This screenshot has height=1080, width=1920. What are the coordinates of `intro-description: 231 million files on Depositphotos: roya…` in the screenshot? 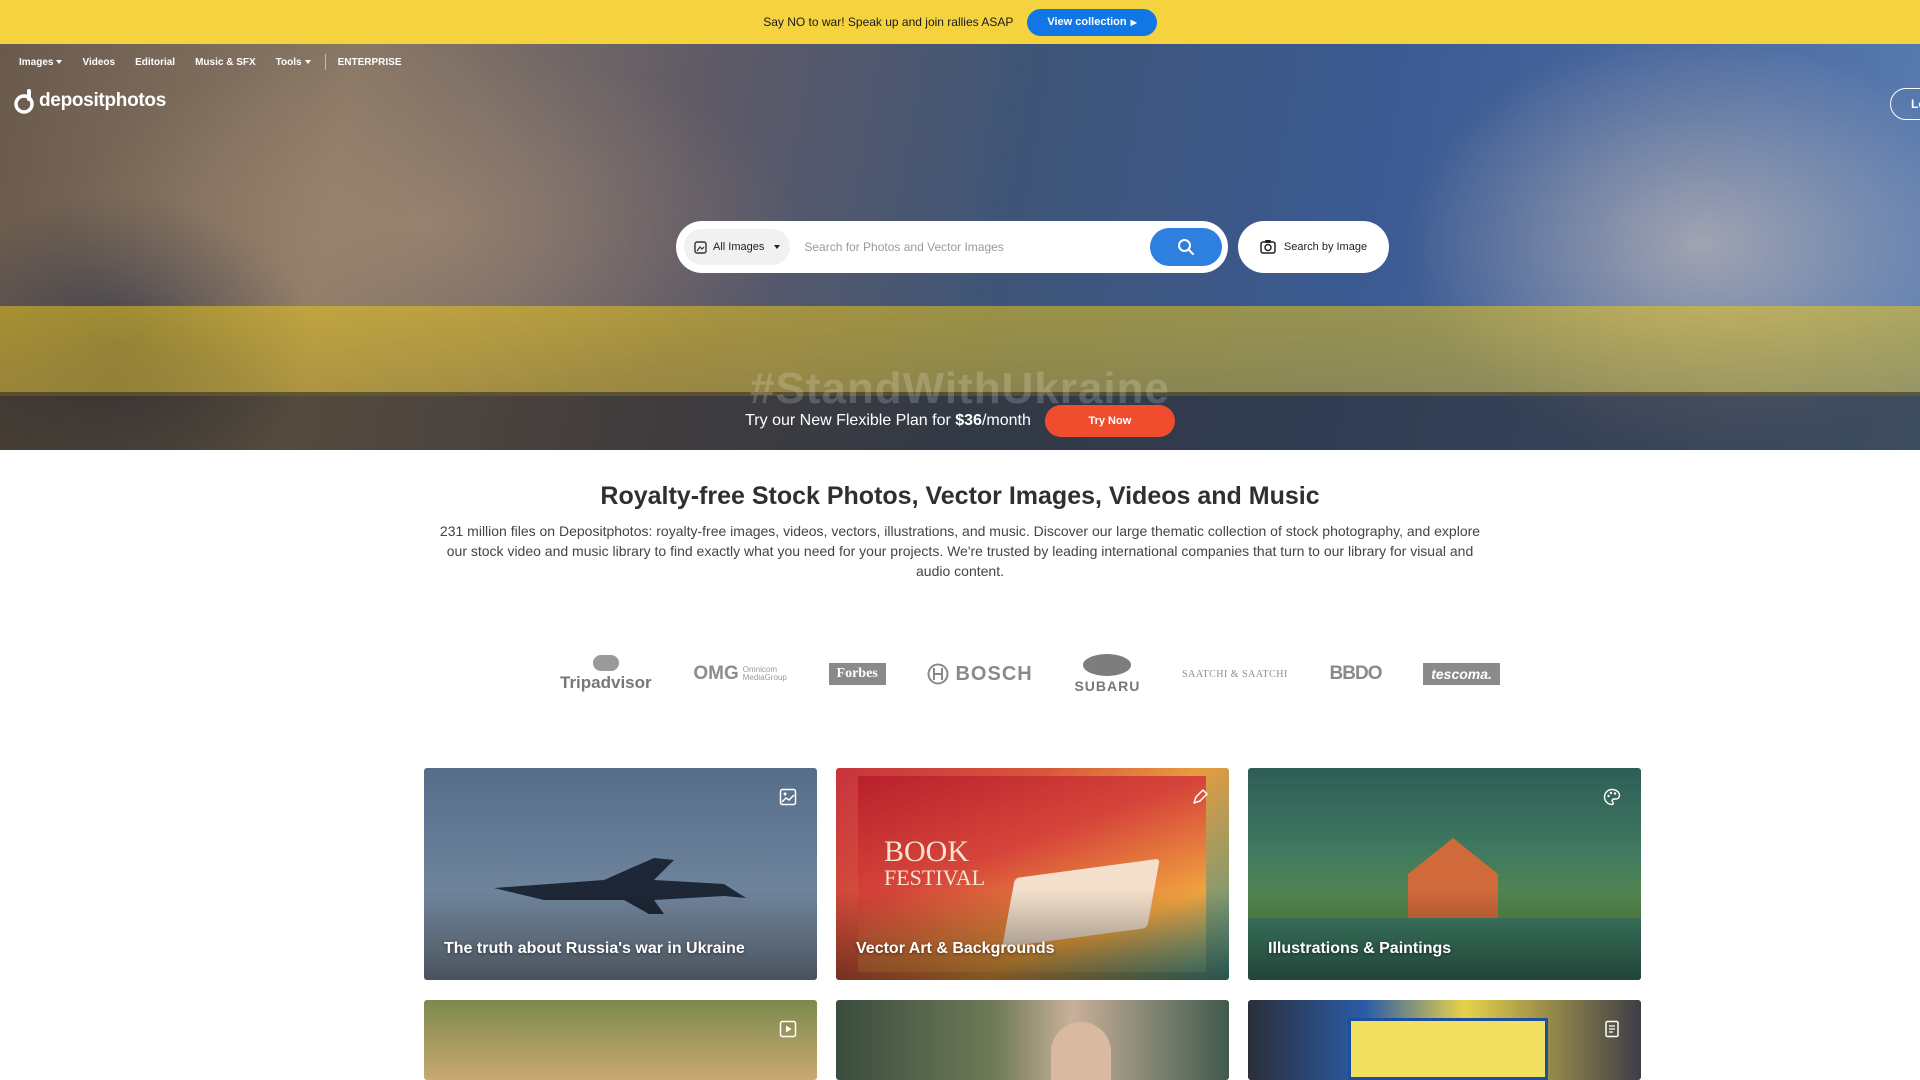 It's located at (960, 551).